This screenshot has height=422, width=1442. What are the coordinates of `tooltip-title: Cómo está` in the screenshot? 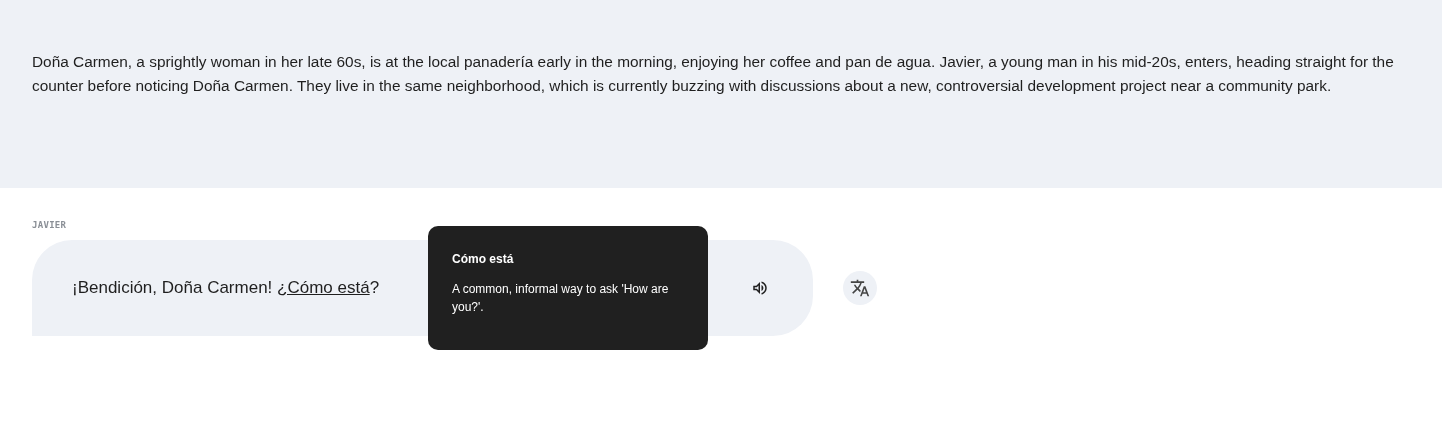 It's located at (483, 259).